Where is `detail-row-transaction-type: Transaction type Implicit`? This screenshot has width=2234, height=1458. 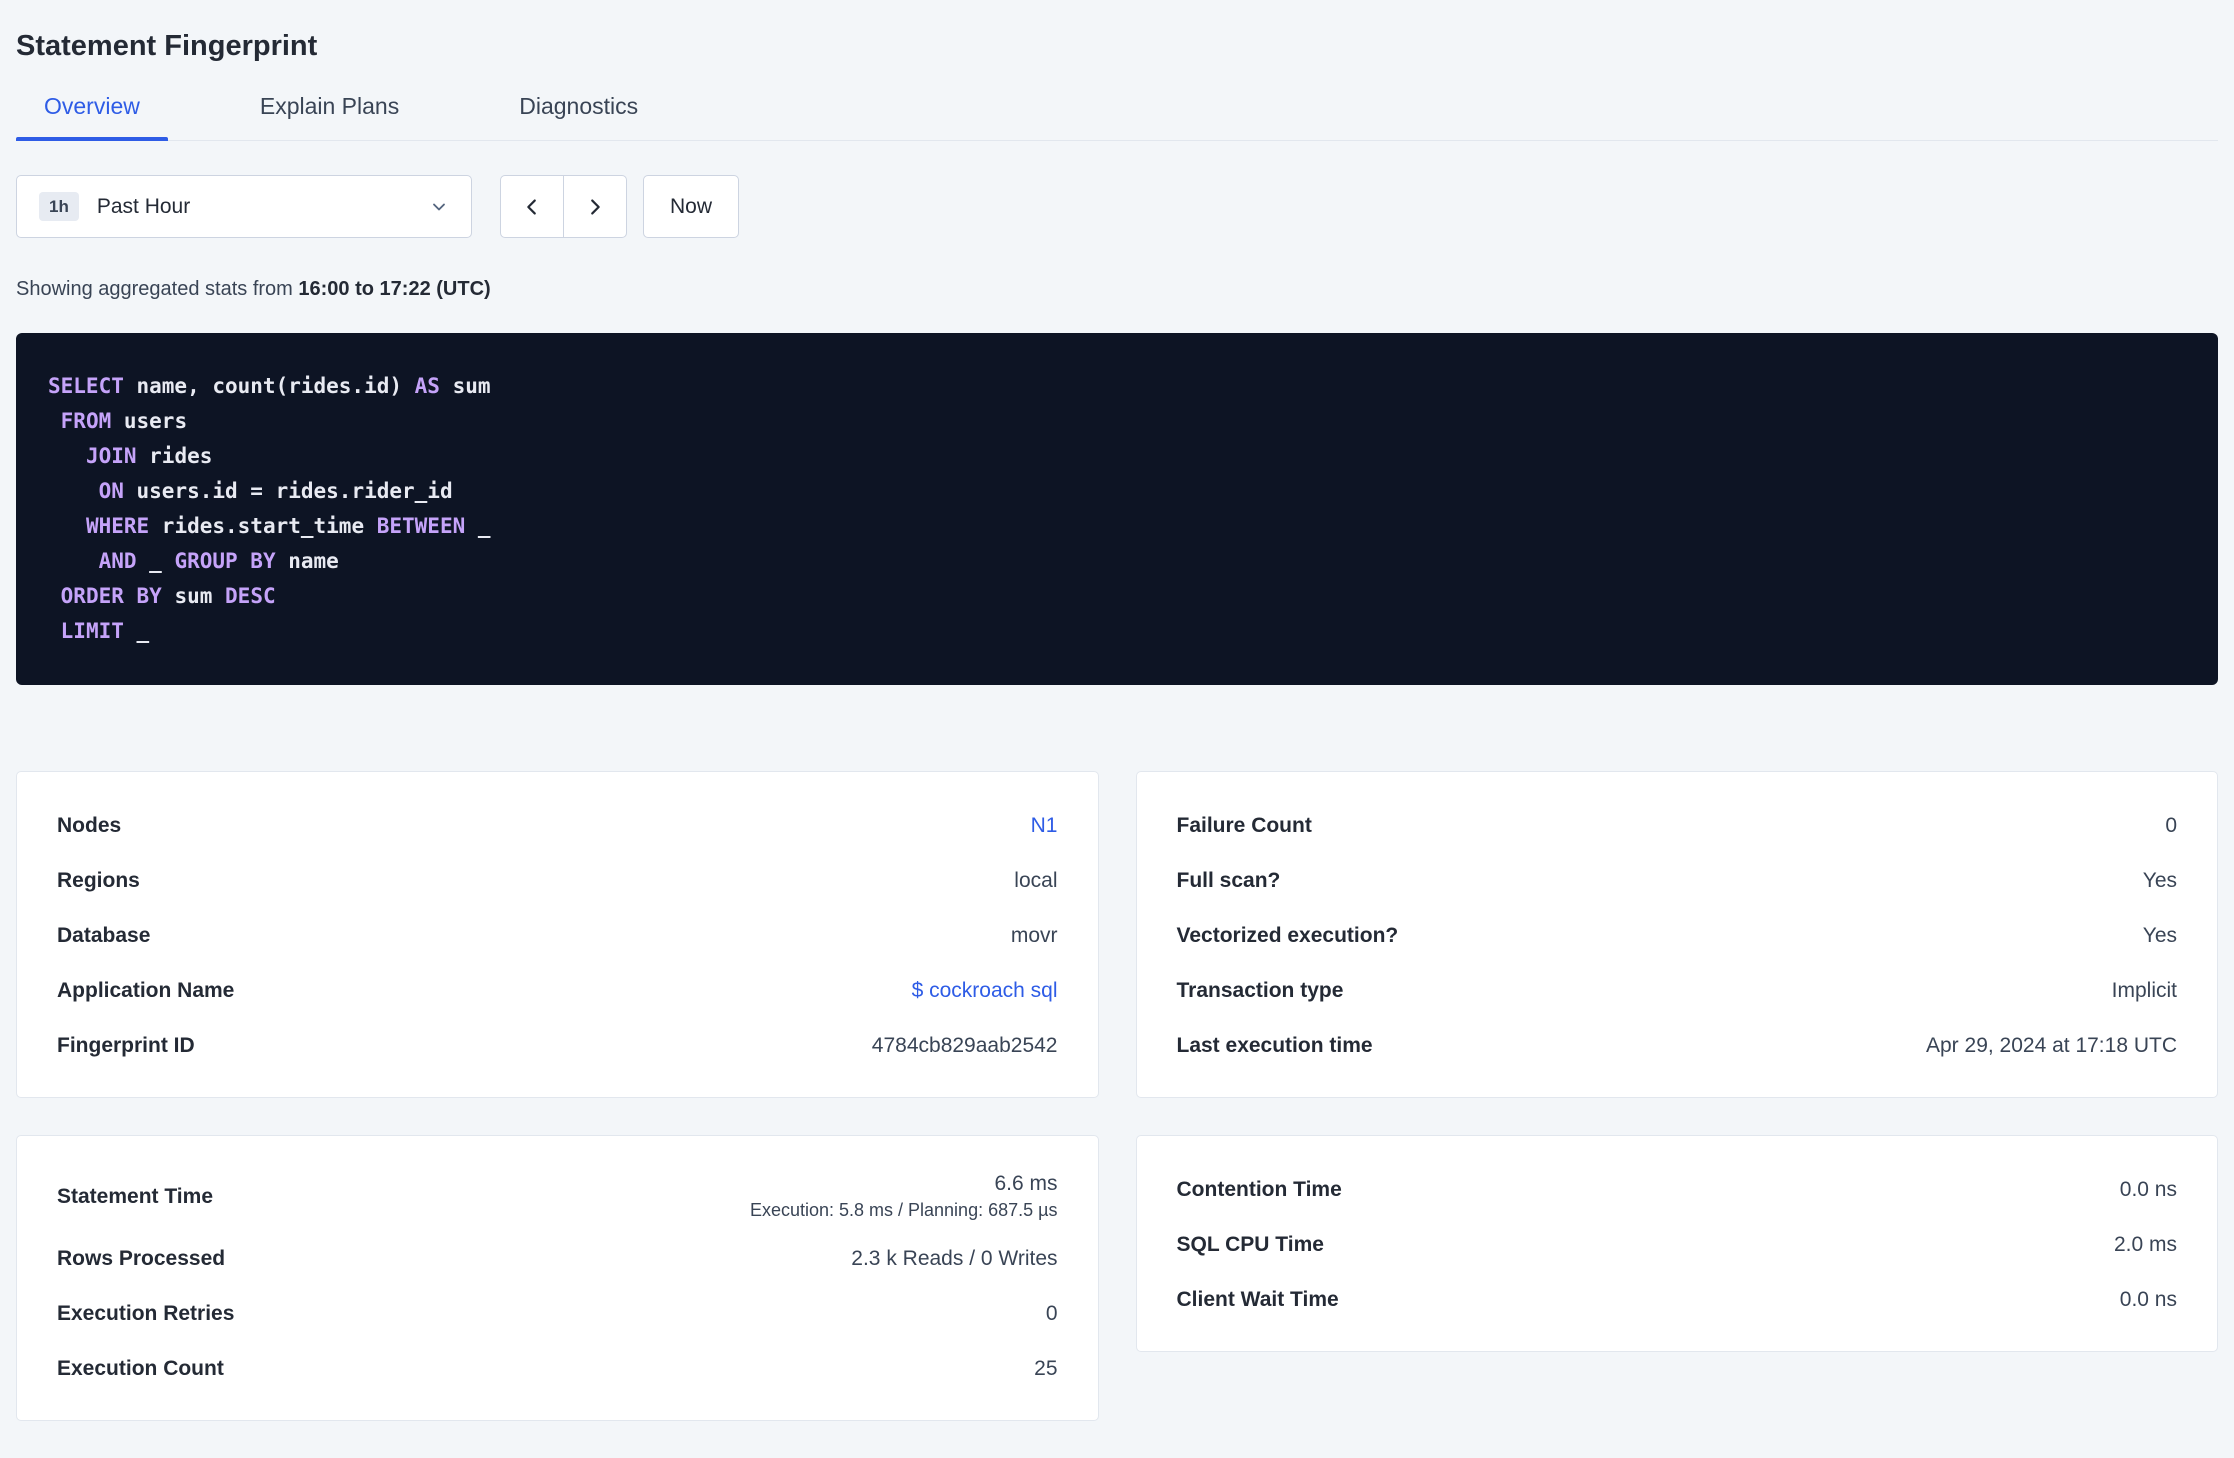 detail-row-transaction-type: Transaction type Implicit is located at coordinates (1677, 990).